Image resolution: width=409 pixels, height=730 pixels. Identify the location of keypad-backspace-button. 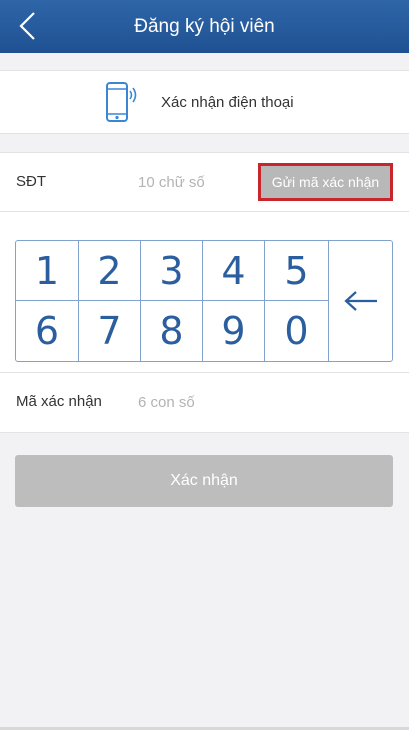
(360, 301).